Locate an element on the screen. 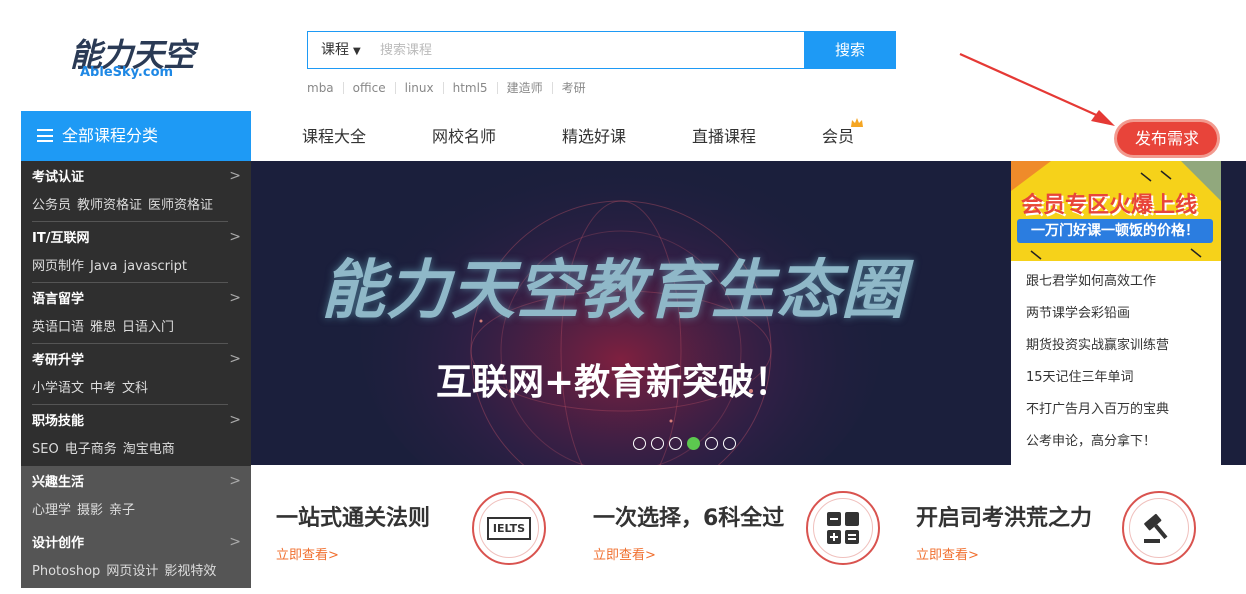 This screenshot has height=594, width=1246. category-it: IT/互联网 > 网页制作 Java javascript is located at coordinates (136, 252).